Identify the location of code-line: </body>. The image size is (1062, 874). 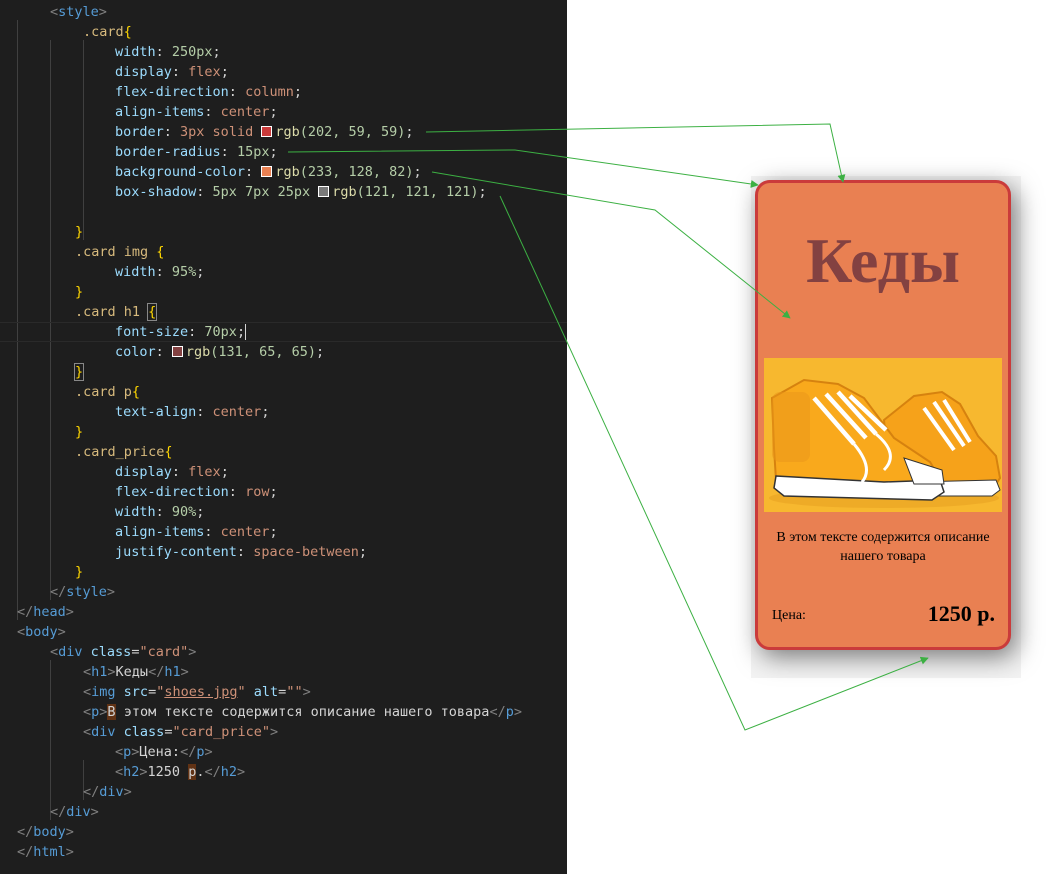
(45, 832).